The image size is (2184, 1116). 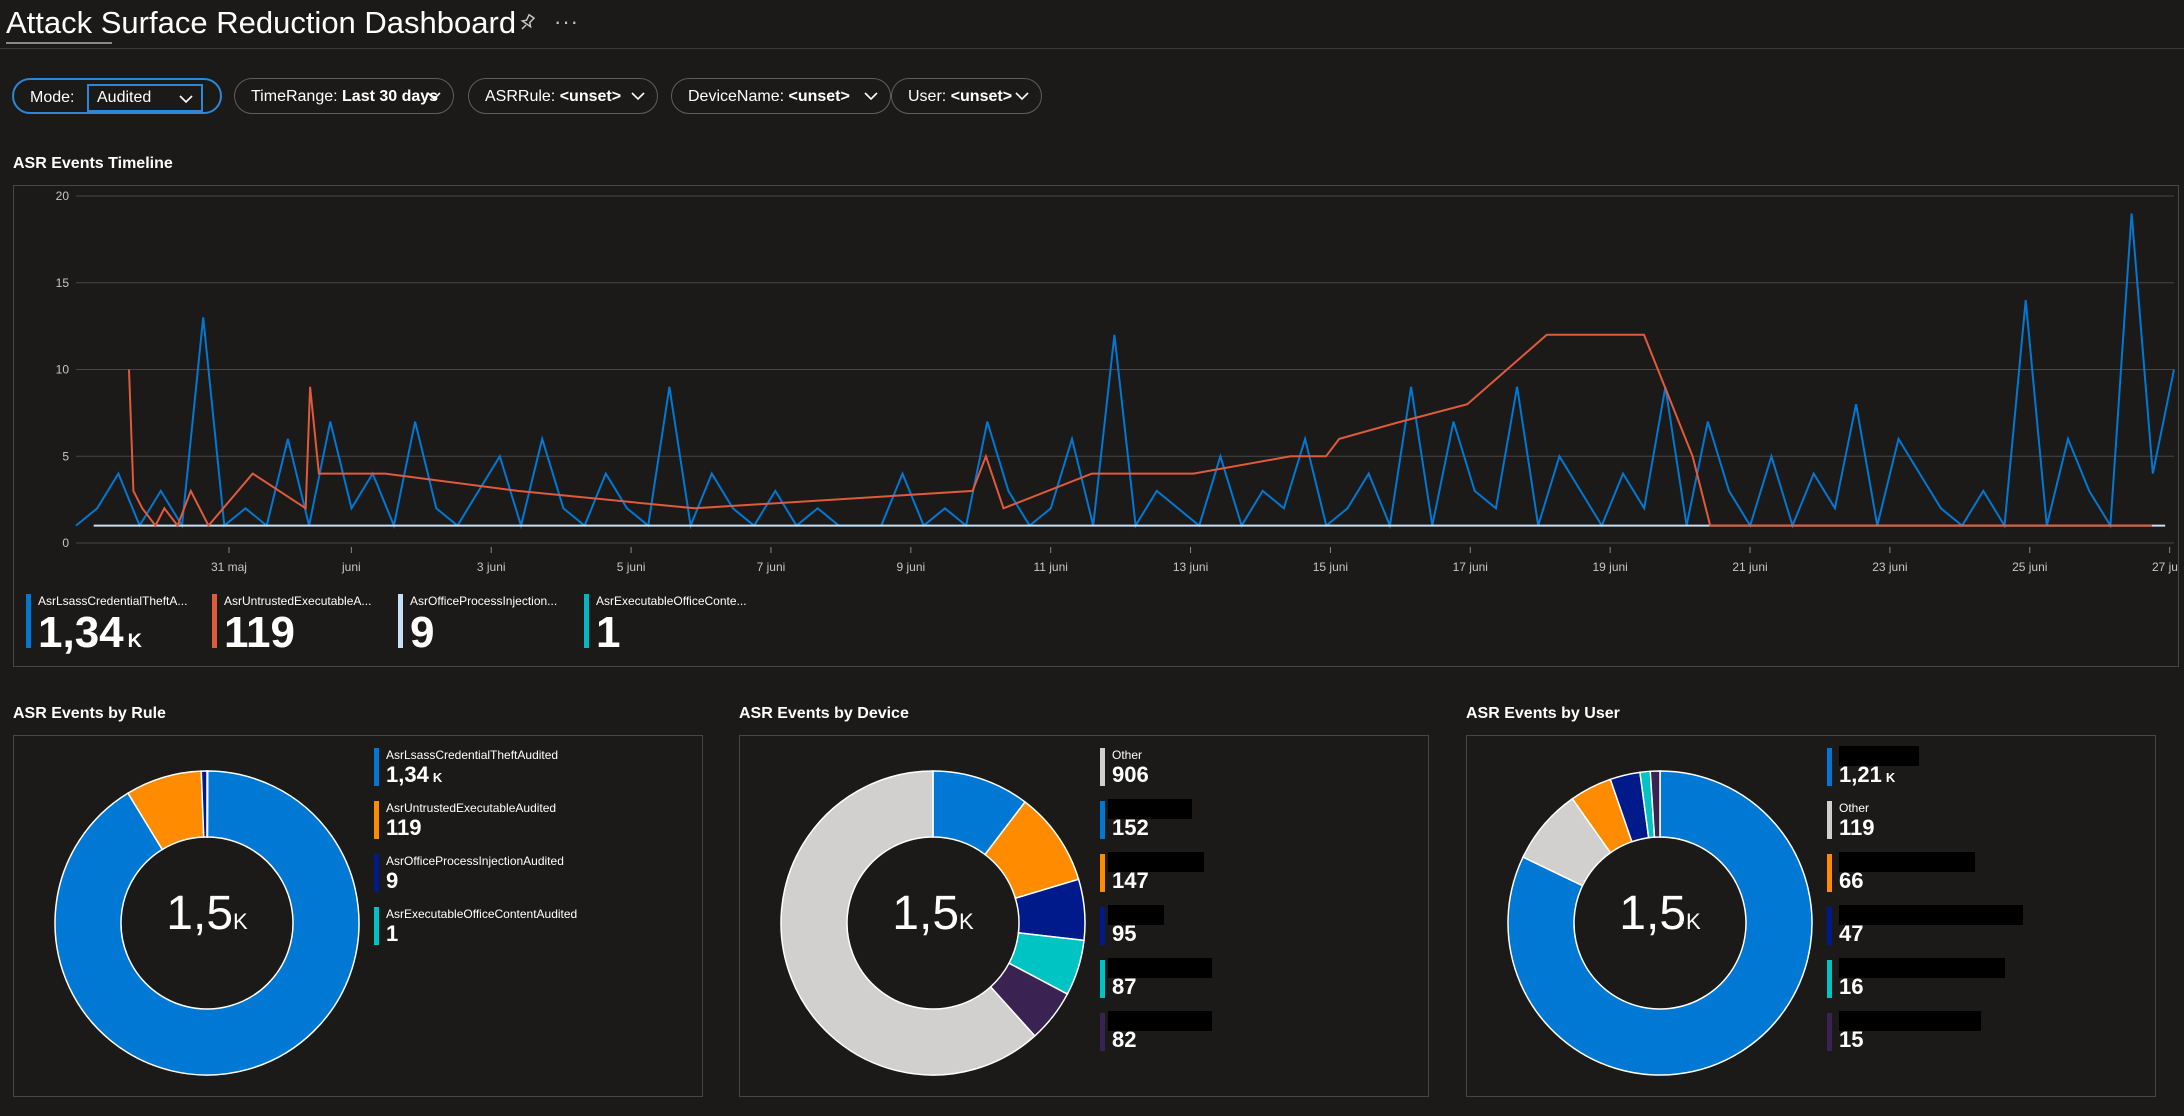 I want to click on y-tick-label: 5, so click(x=65, y=456).